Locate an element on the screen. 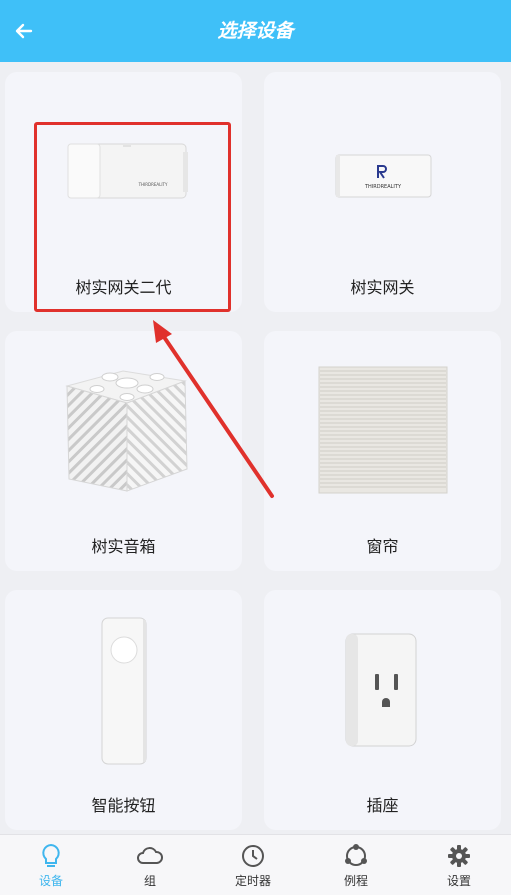  svg-text: THIRDREALITY is located at coordinates (153, 184).